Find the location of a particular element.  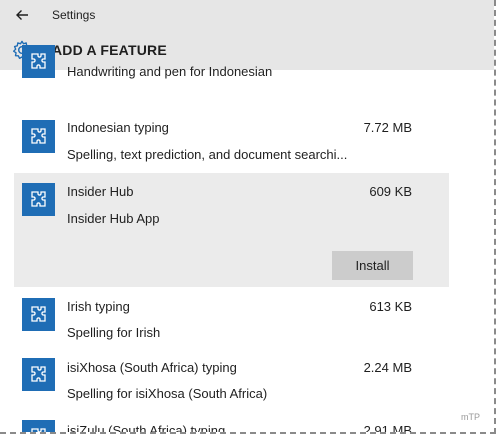

feature-size: 2.24 MB is located at coordinates (387, 367).